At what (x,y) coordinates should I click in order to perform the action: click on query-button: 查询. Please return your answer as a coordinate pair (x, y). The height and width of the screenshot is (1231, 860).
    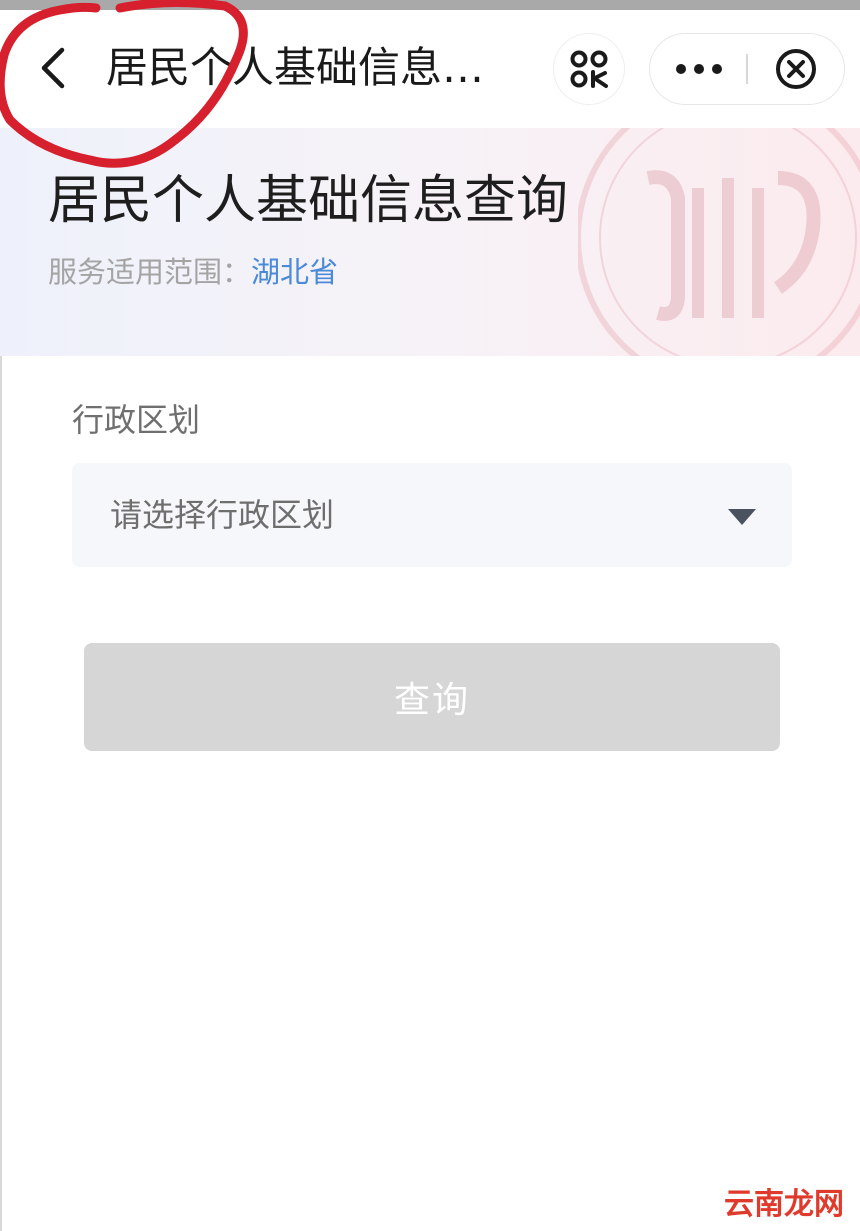
    Looking at the image, I should click on (432, 697).